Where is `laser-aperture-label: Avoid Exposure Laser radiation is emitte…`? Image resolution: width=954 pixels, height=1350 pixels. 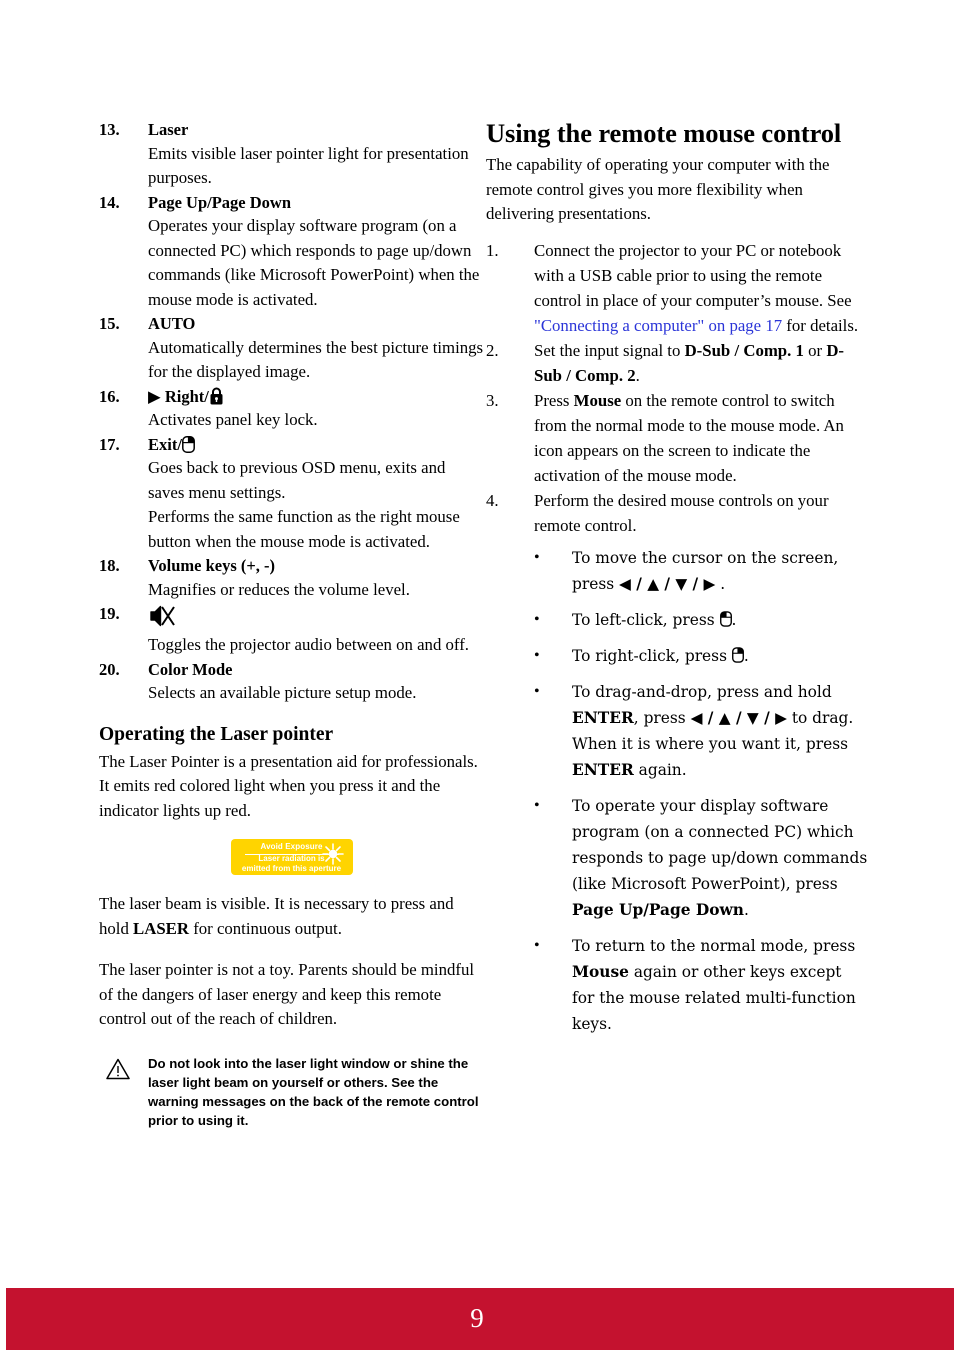
laser-aperture-label: Avoid Exposure Laser radiation is emitte… is located at coordinates (291, 857).